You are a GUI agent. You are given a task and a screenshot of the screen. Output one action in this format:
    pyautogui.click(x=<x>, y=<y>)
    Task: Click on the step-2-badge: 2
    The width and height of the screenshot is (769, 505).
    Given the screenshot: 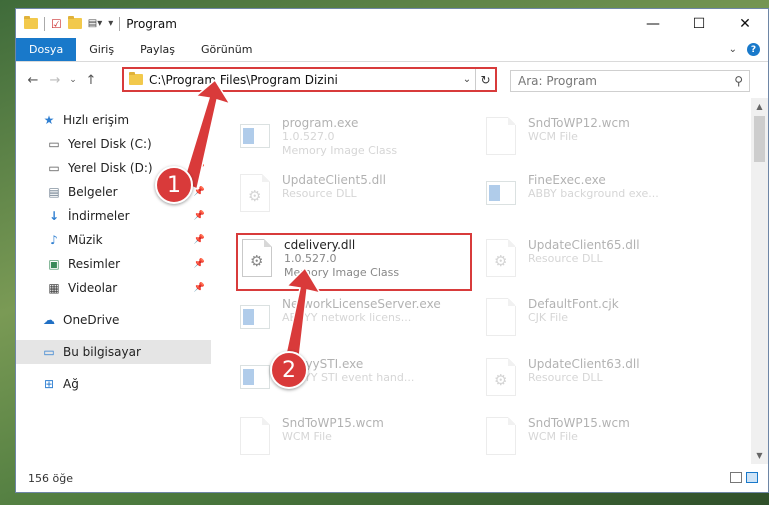 What is the action you would take?
    pyautogui.click(x=289, y=370)
    